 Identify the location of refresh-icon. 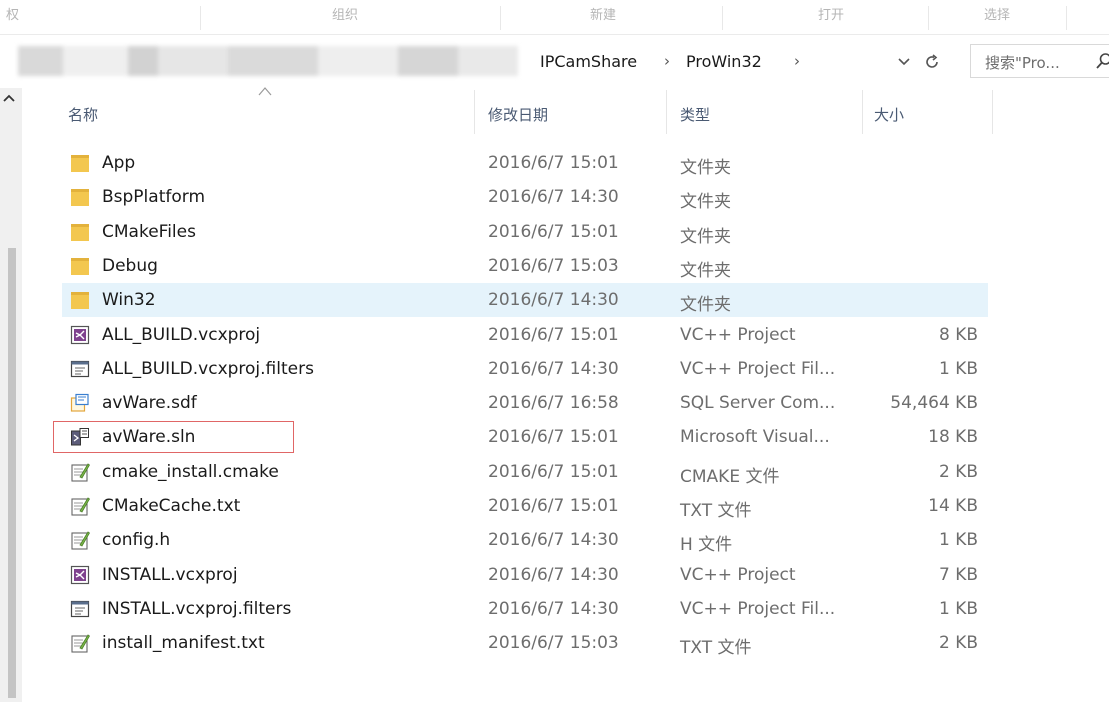
(932, 62).